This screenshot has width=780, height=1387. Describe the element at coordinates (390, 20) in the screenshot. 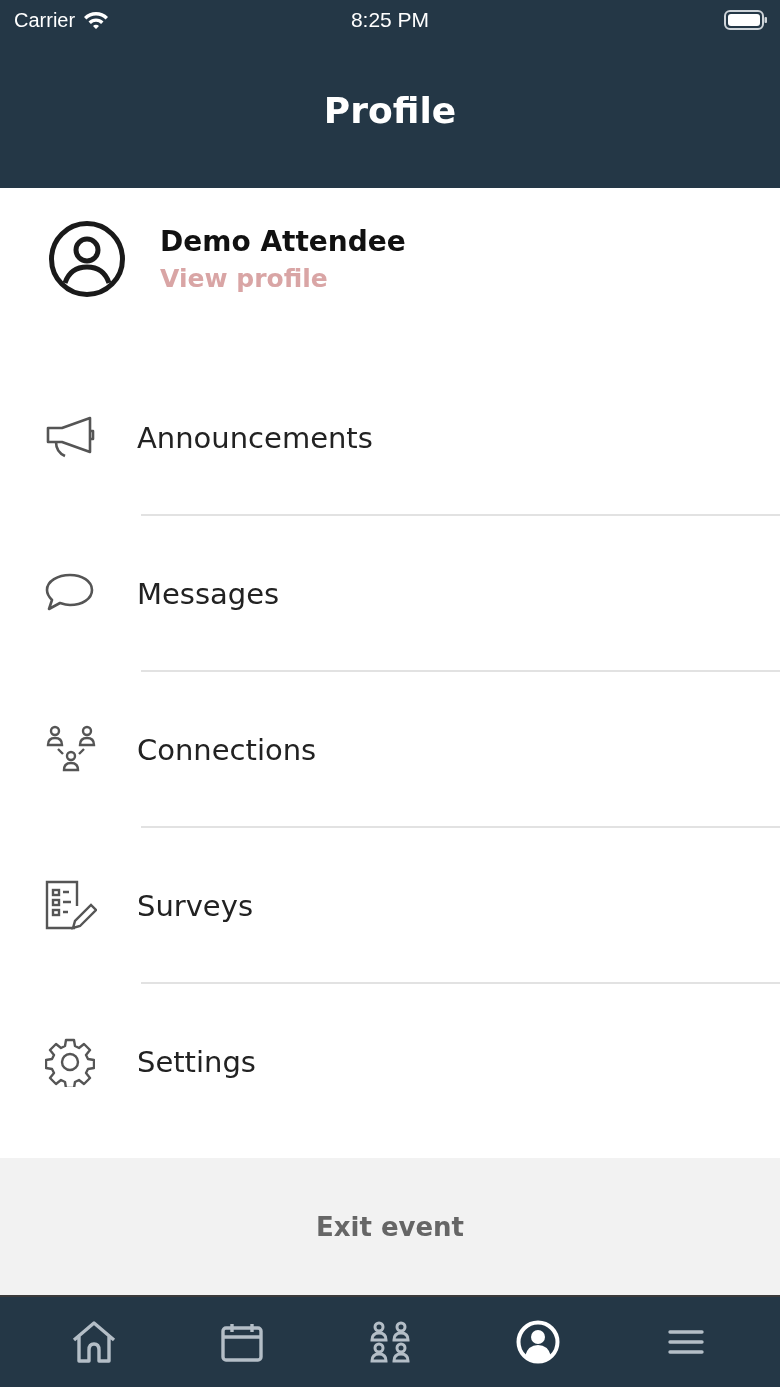

I see `status-time: 8:25 PM` at that location.